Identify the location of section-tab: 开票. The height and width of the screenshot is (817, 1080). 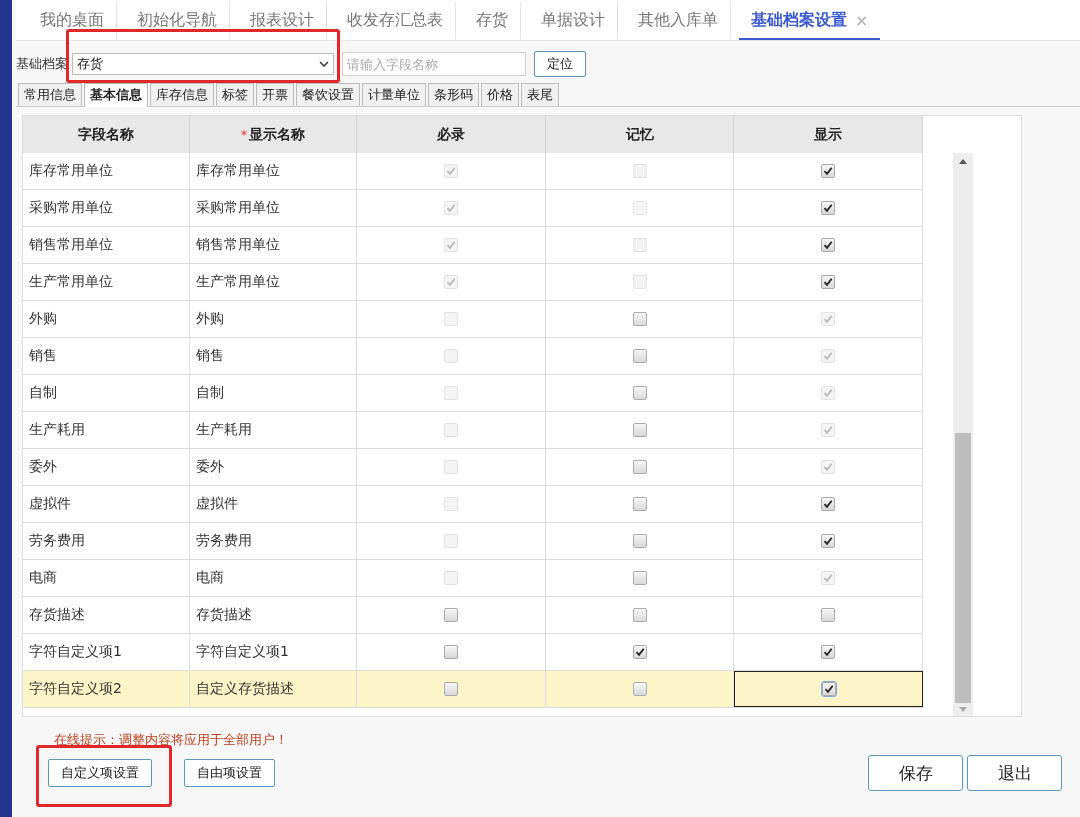
(275, 94).